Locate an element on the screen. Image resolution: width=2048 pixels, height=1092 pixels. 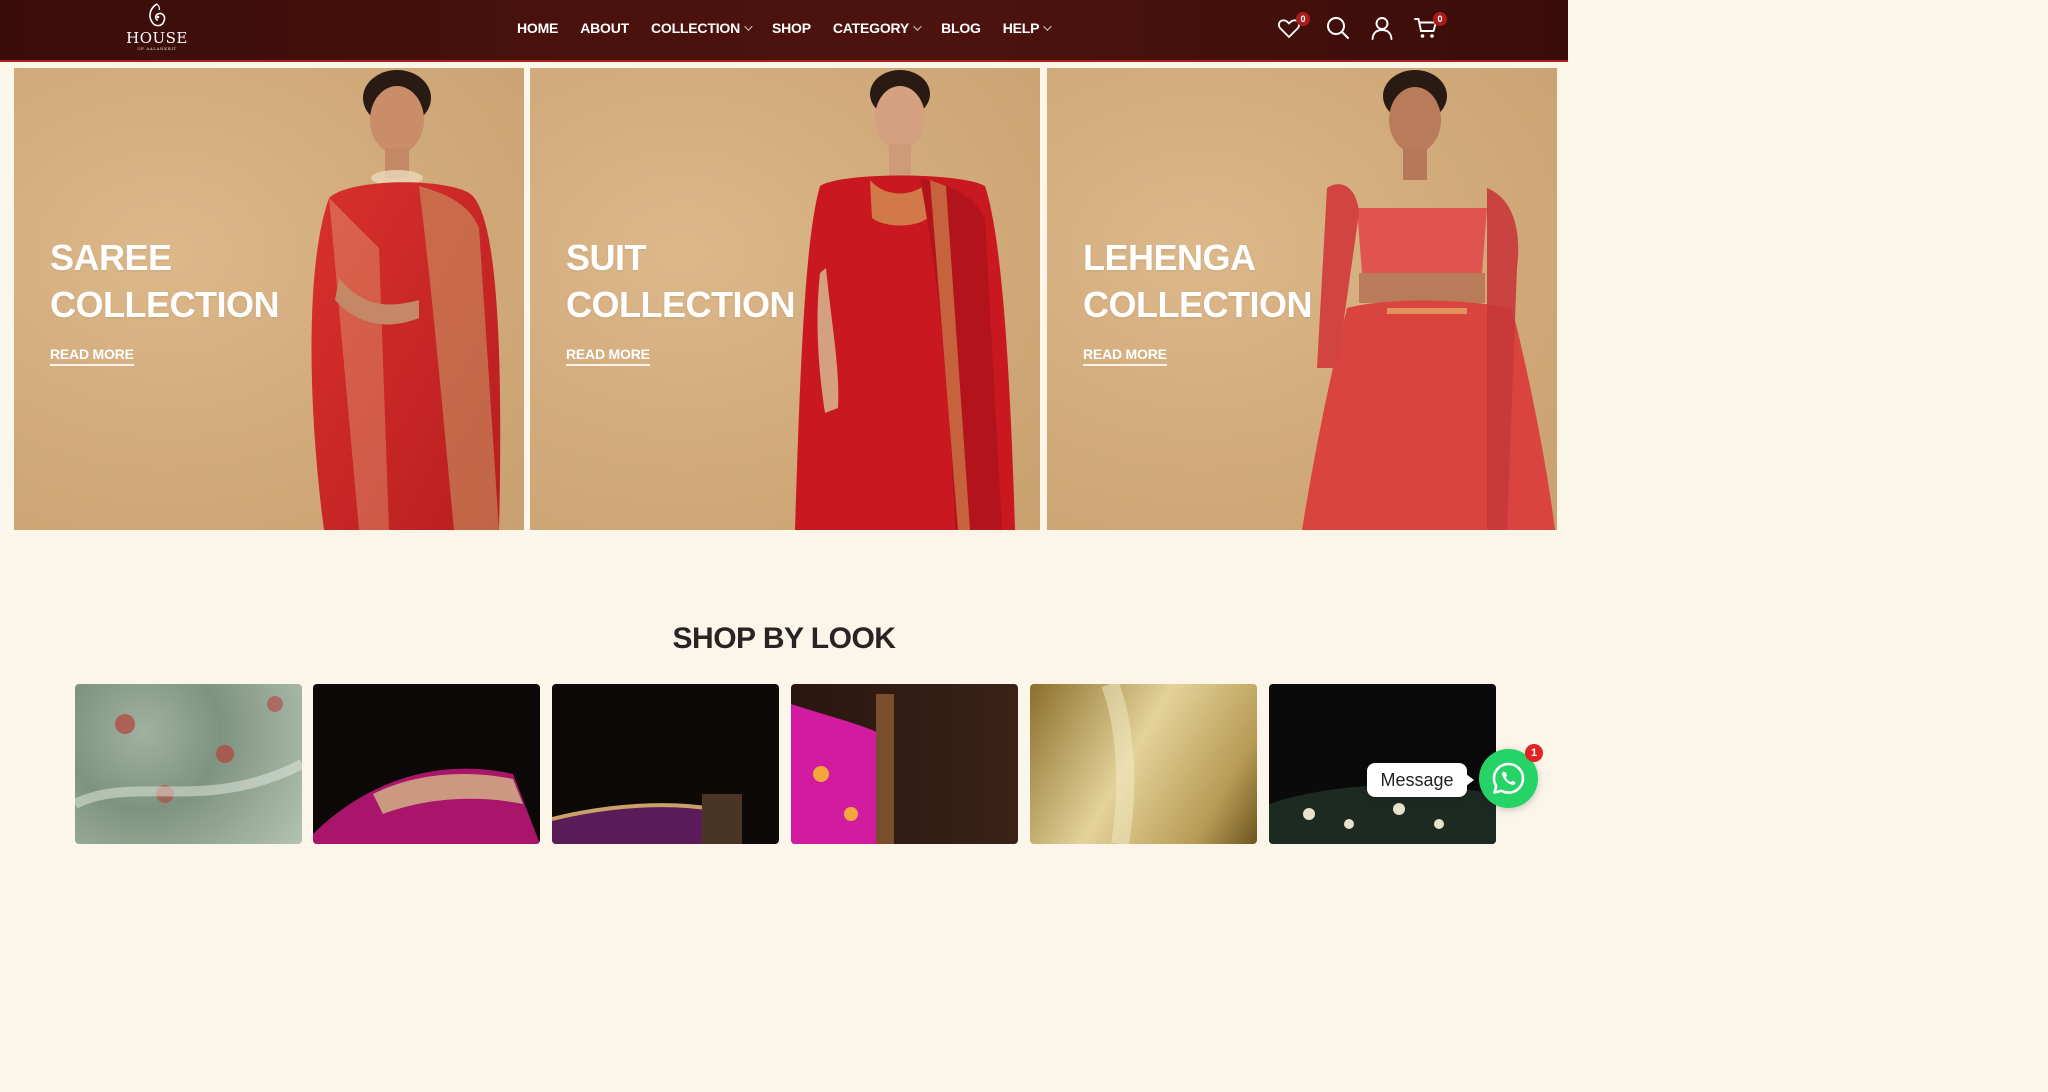
banner-suit-title-line1: SUIT is located at coordinates (606, 257).